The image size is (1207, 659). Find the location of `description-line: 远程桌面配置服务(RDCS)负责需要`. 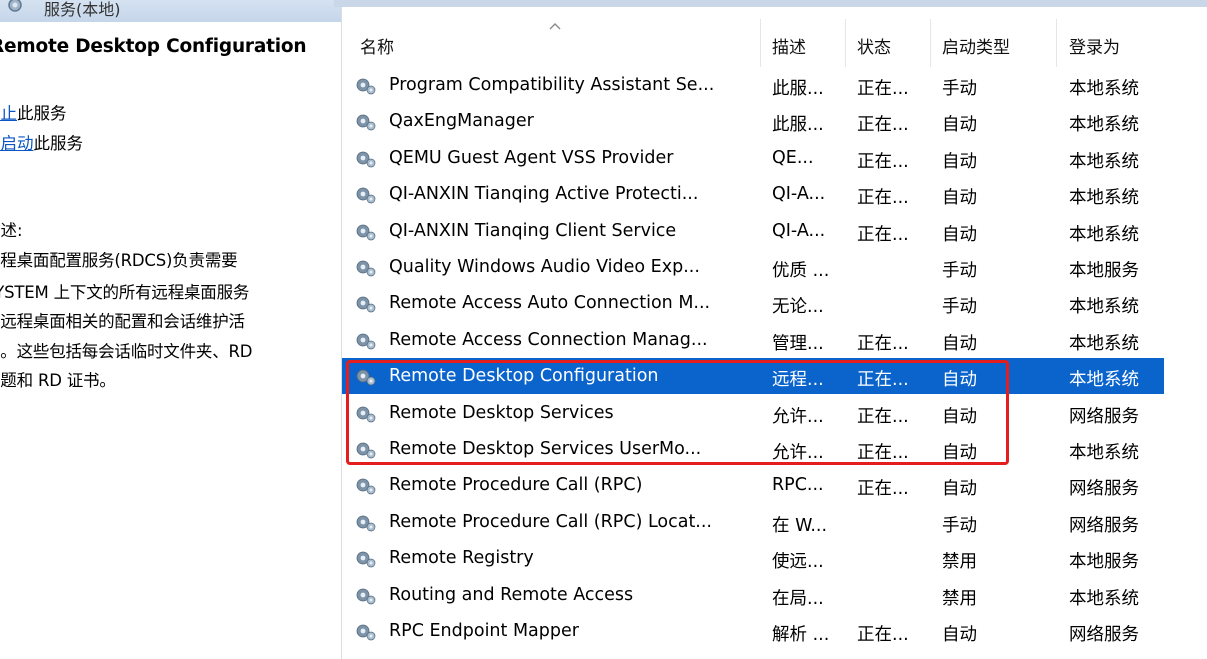

description-line: 远程桌面配置服务(RDCS)负责需要 is located at coordinates (119, 260).